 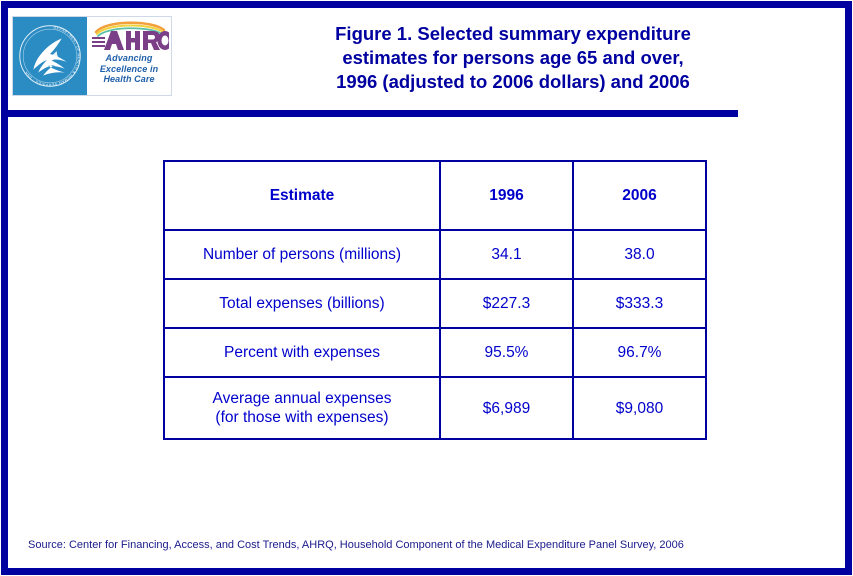 What do you see at coordinates (302, 303) in the screenshot?
I see `row-label: Total expenses (billions)` at bounding box center [302, 303].